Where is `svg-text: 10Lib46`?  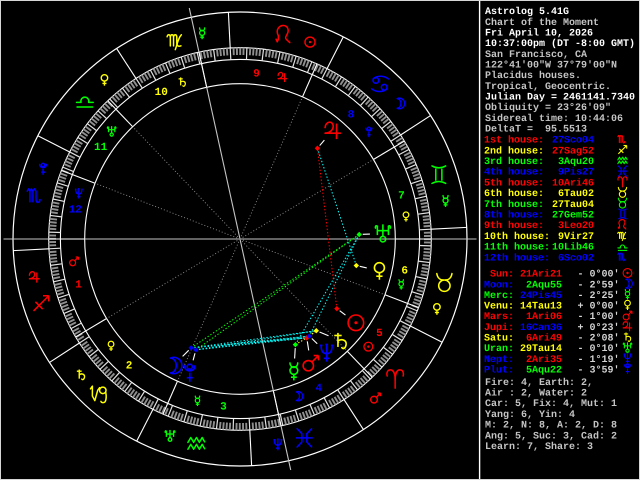 svg-text: 10Lib46 is located at coordinates (573, 248).